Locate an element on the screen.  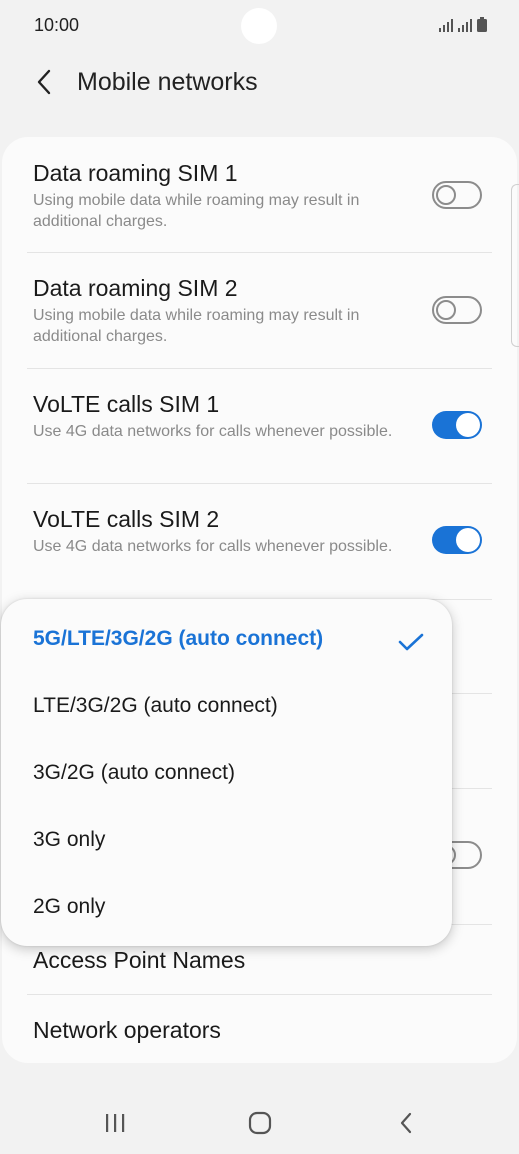
option-label: 5G/LTE/3G/2G (auto connect) is located at coordinates (178, 638).